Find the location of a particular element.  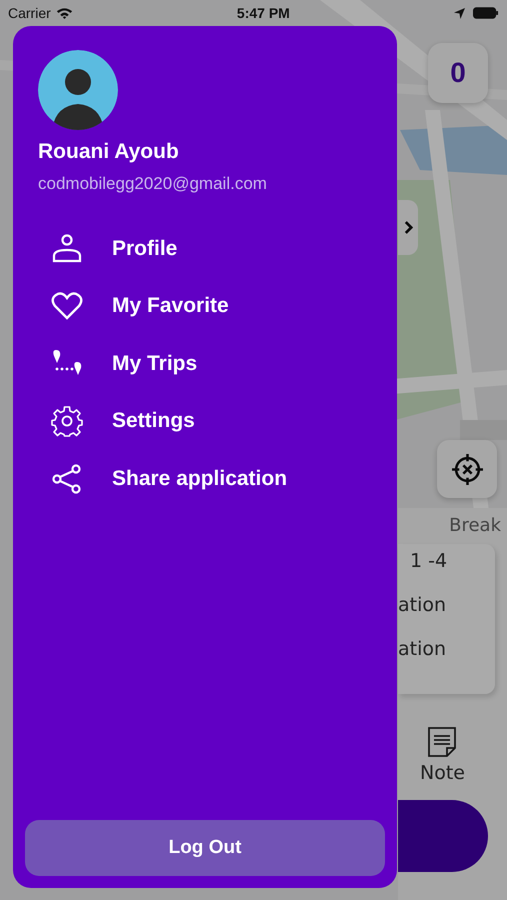

card-title: 1 -4 is located at coordinates (429, 561).